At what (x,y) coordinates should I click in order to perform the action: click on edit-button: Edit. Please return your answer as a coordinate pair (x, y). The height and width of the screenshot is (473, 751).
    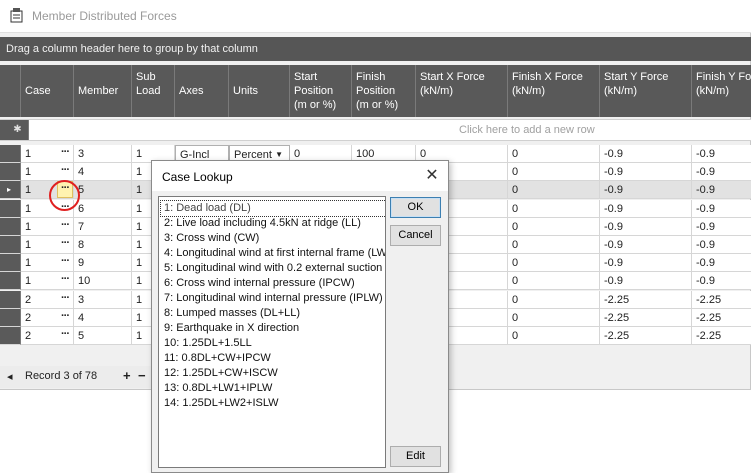
    Looking at the image, I should click on (415, 456).